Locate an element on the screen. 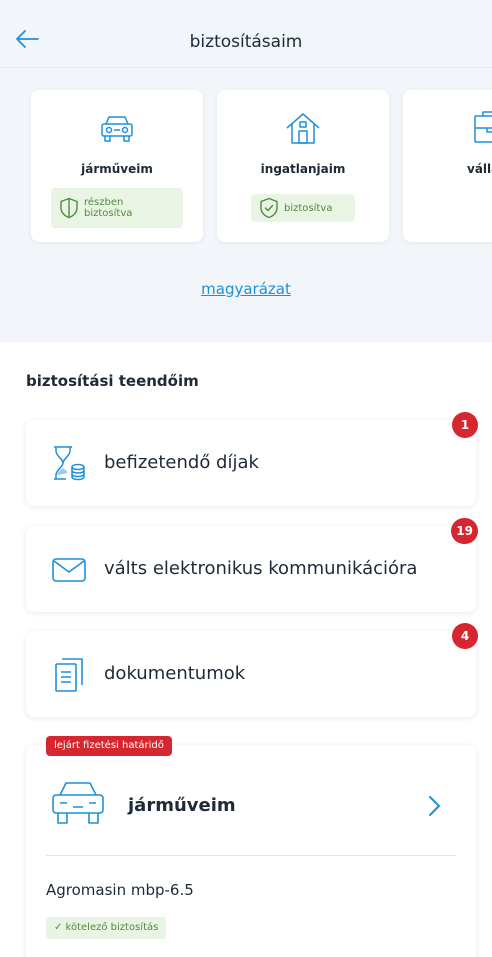 This screenshot has height=957, width=492. app-header: biztosításaim is located at coordinates (246, 34).